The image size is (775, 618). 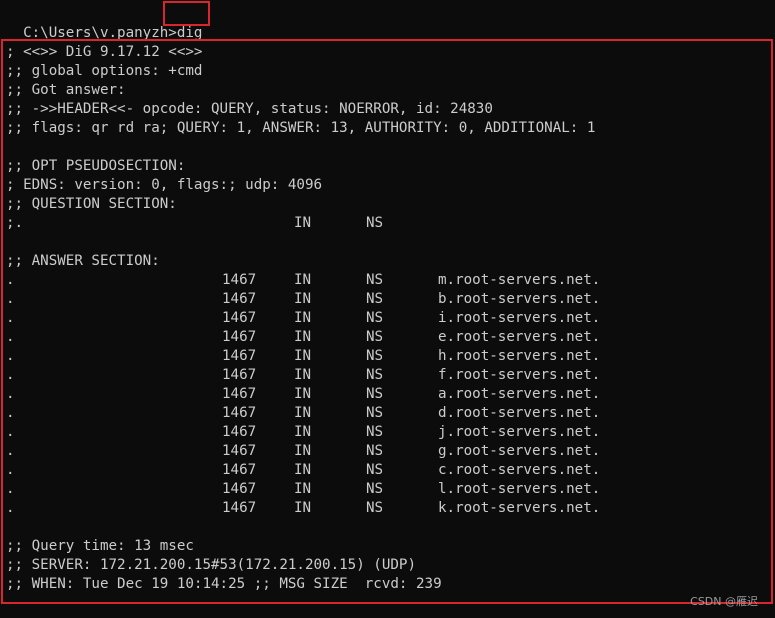 What do you see at coordinates (386, 318) in the screenshot?
I see `answer-row: . 1467 IN NS i.root-servers.net.` at bounding box center [386, 318].